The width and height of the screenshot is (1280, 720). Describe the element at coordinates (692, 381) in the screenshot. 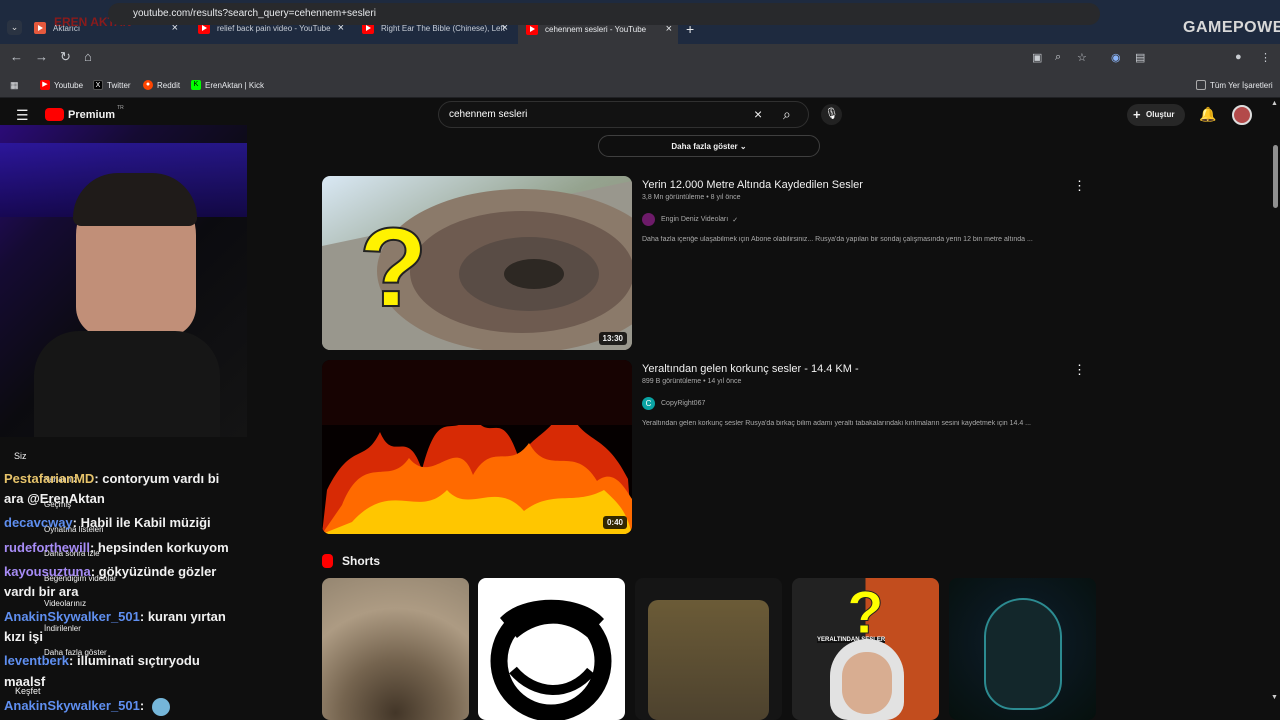

I see `video-meta: 899 B görüntüleme • 14 yıl önce` at that location.